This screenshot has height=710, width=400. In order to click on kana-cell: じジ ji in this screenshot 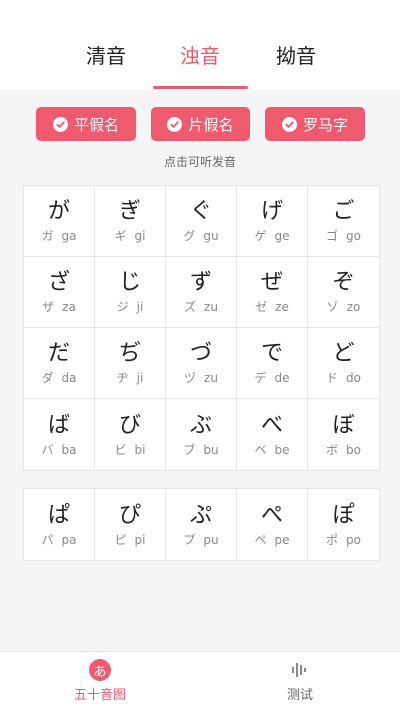, I will do `click(130, 292)`.